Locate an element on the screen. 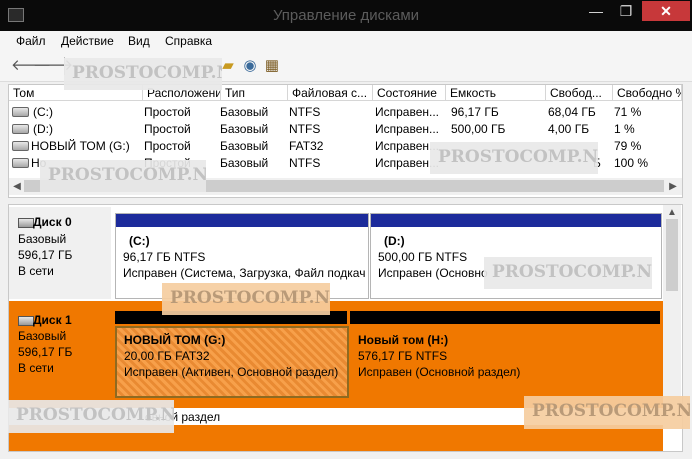 This screenshot has height=459, width=692. column-header-type: Тип is located at coordinates (254, 93).